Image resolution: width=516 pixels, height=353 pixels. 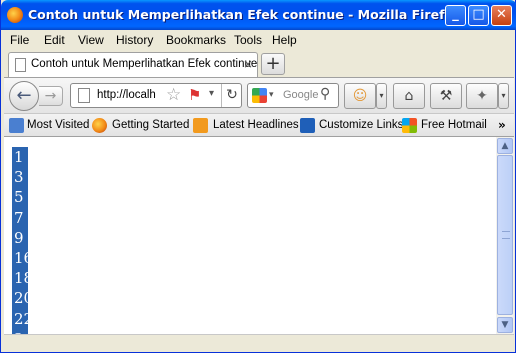 What do you see at coordinates (196, 40) in the screenshot?
I see `menu-bookmarks: Bookmarks` at bounding box center [196, 40].